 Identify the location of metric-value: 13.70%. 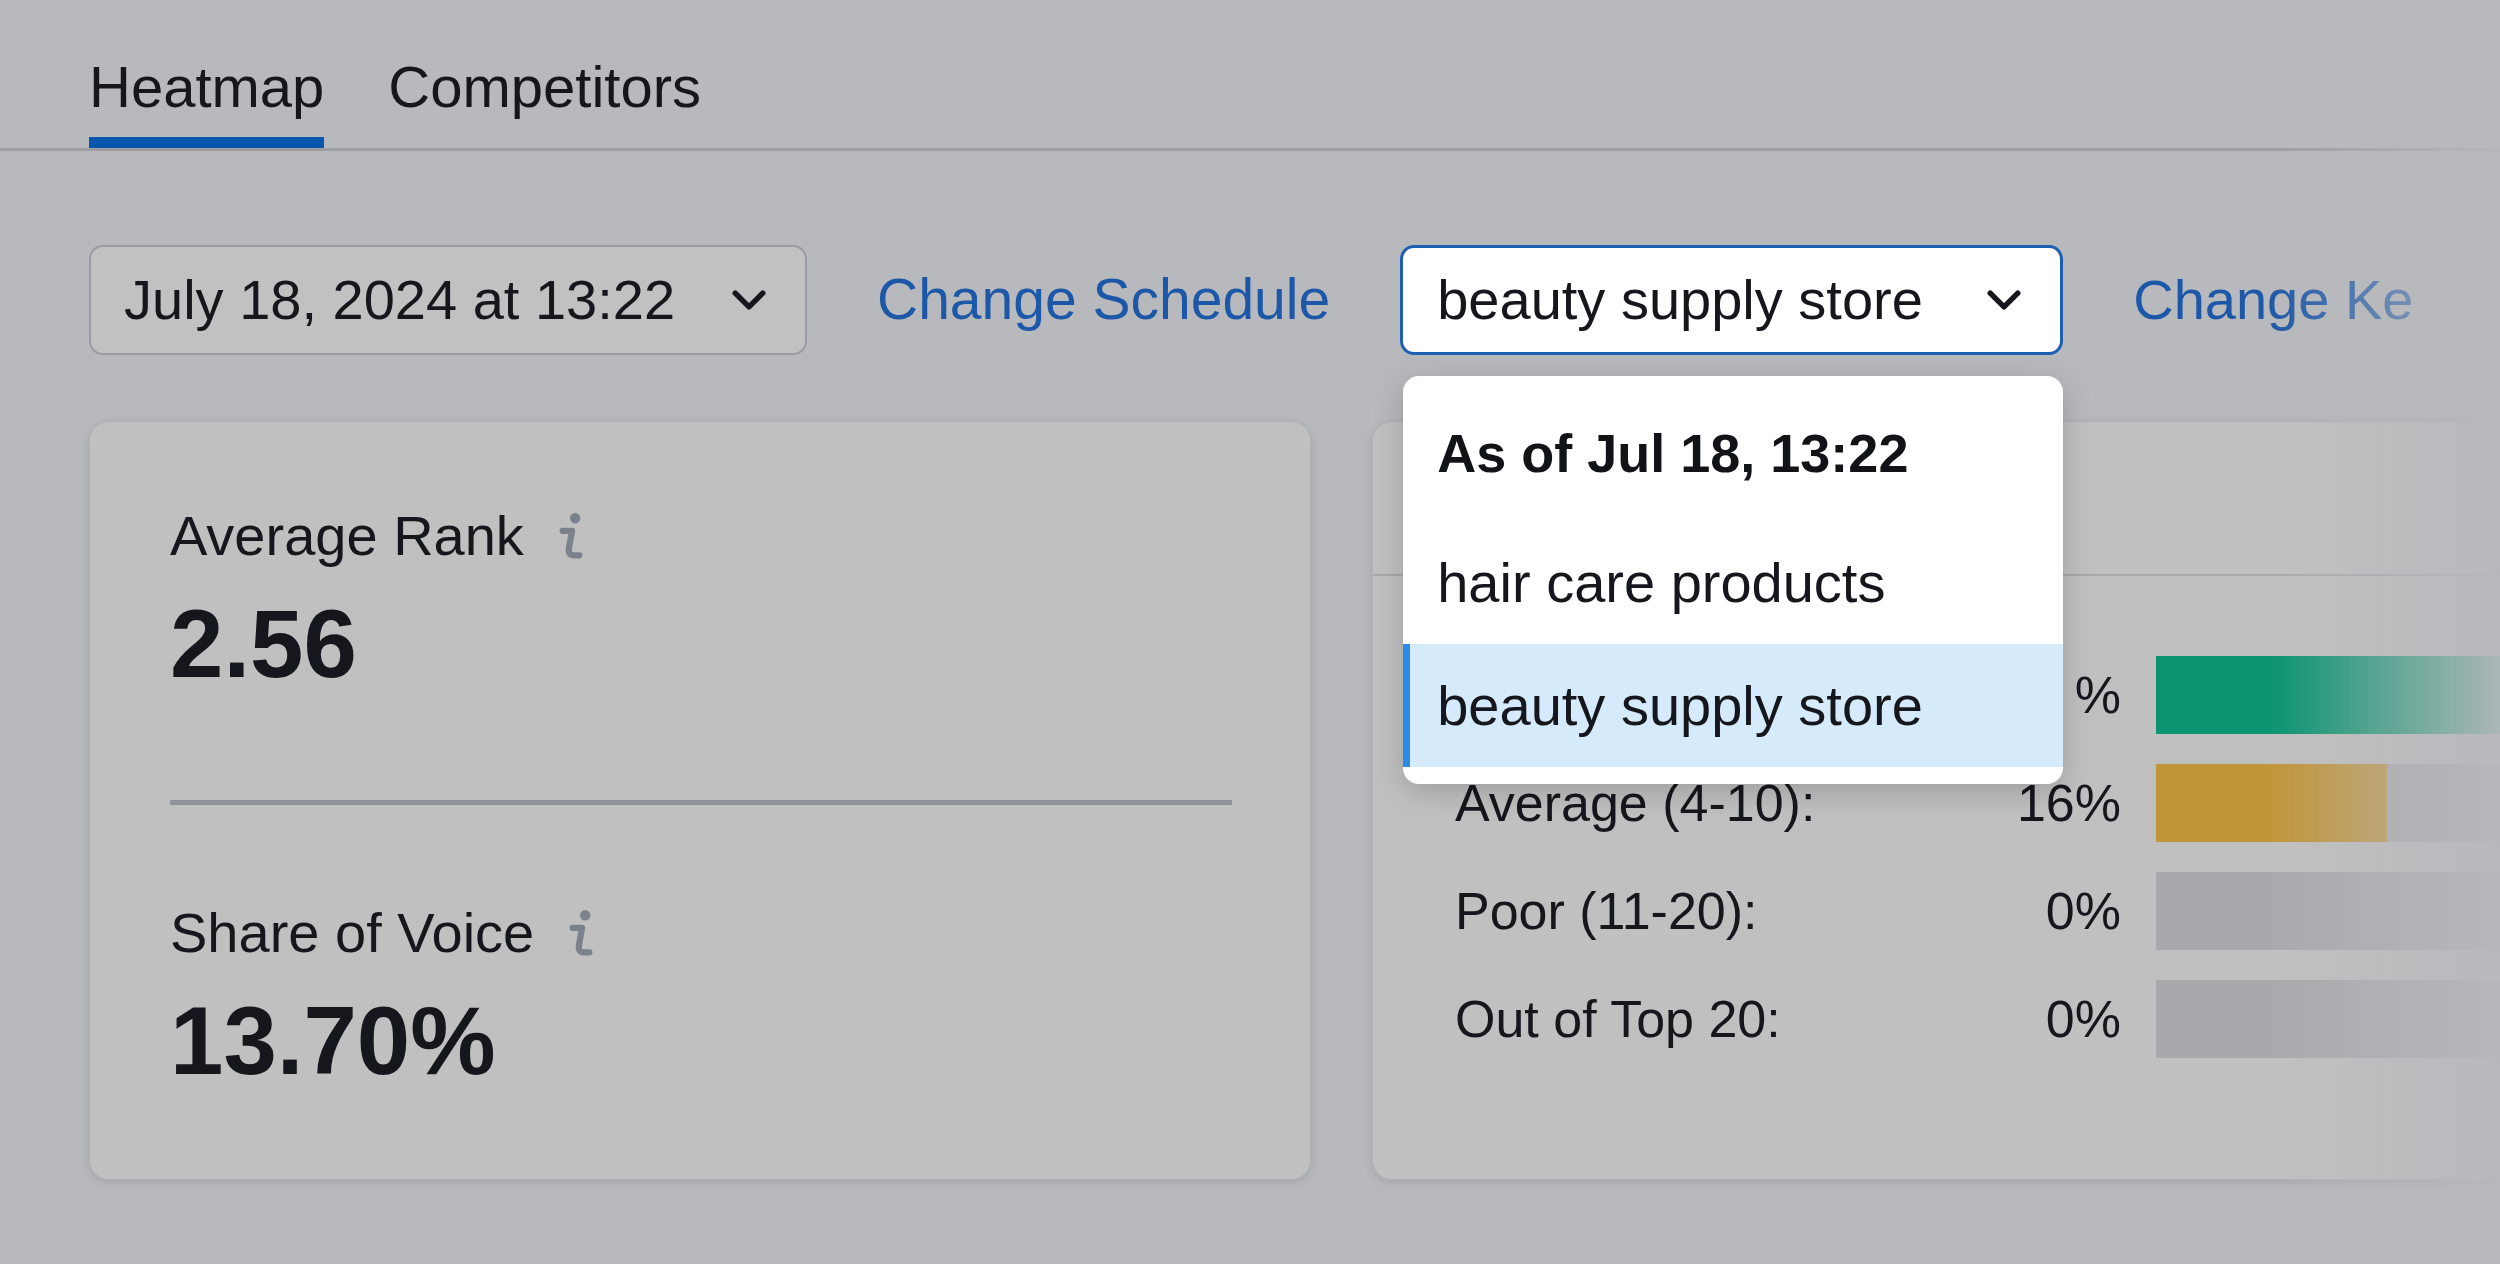
(333, 1041).